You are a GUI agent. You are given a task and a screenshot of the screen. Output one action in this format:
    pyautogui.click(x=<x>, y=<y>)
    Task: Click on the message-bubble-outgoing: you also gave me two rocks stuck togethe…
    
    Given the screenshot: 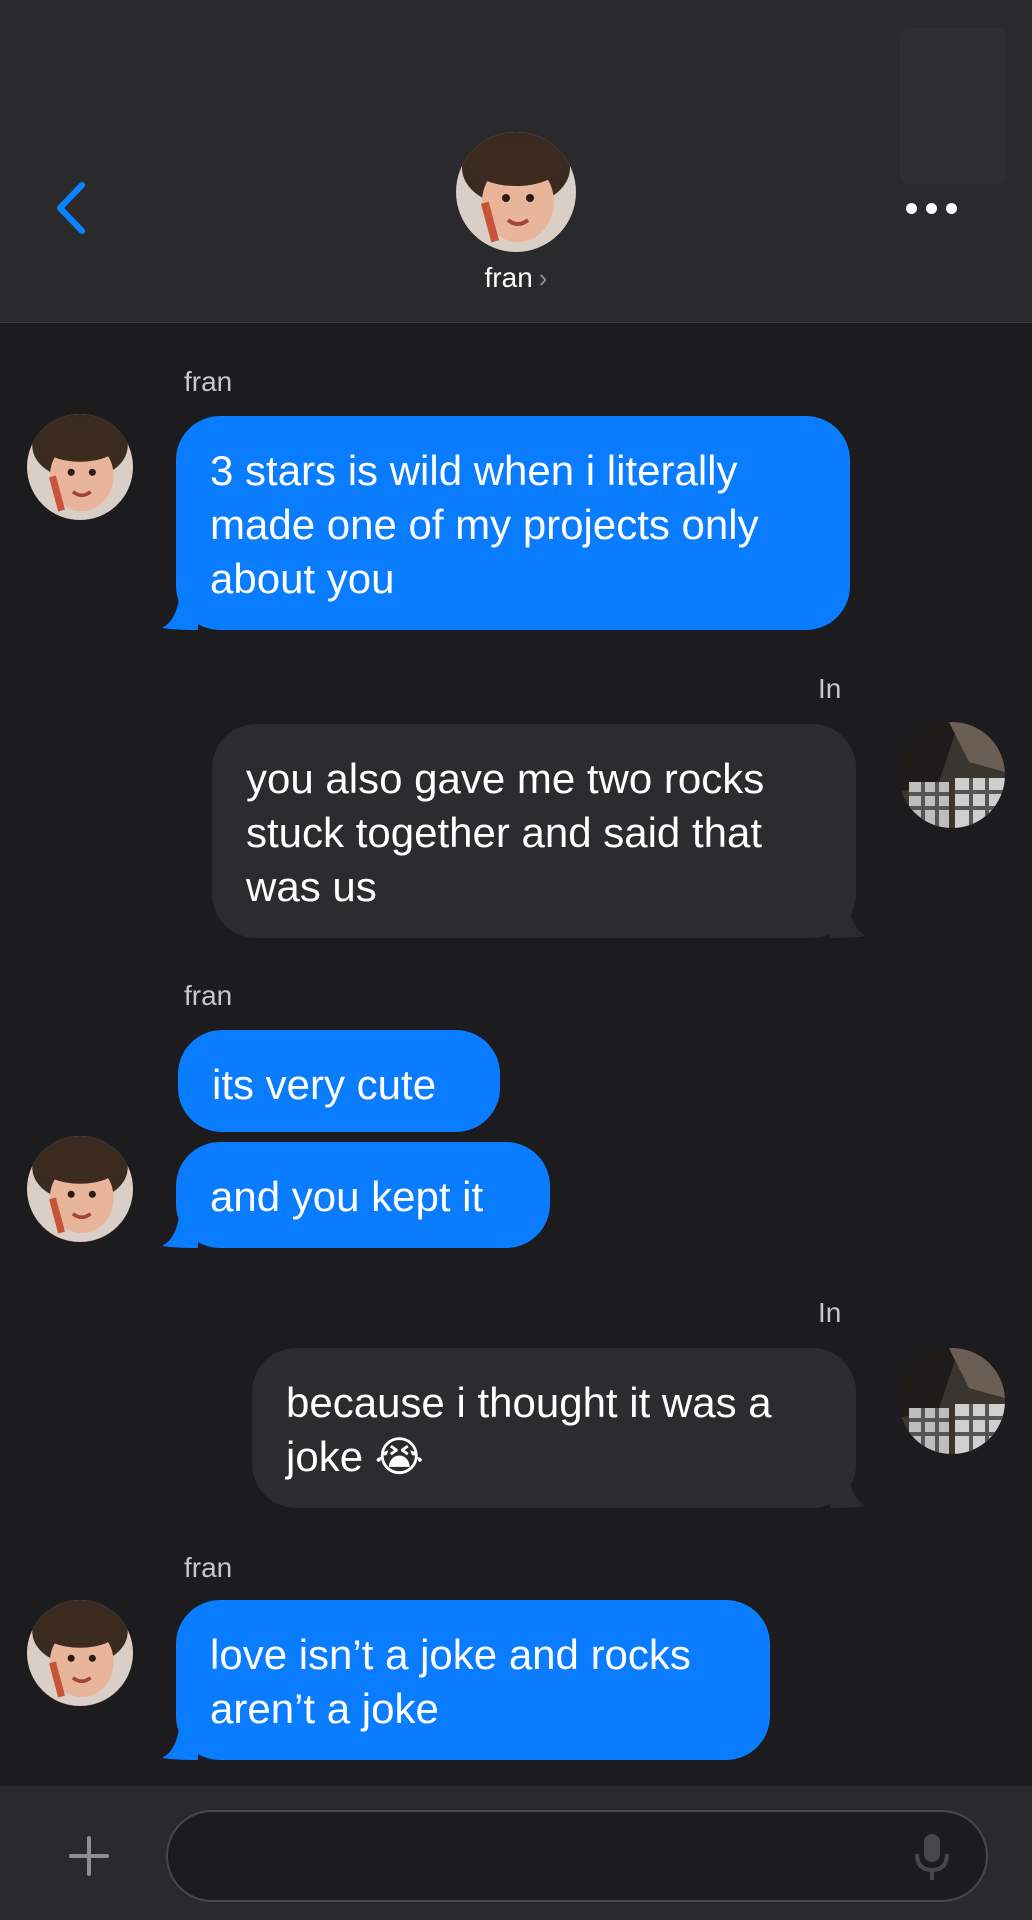 What is the action you would take?
    pyautogui.click(x=534, y=831)
    